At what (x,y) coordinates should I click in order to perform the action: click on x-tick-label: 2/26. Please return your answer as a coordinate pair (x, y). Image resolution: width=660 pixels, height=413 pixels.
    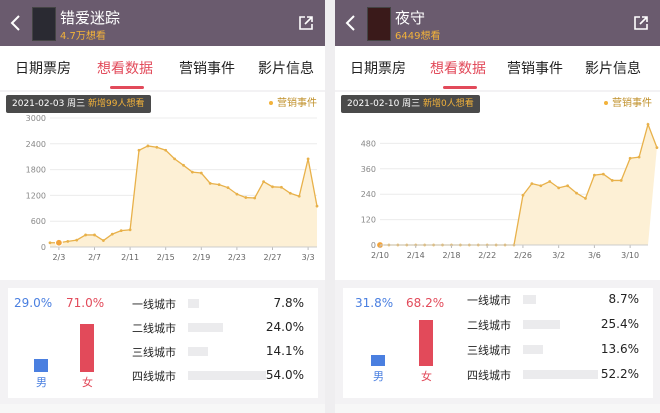
    Looking at the image, I should click on (523, 255).